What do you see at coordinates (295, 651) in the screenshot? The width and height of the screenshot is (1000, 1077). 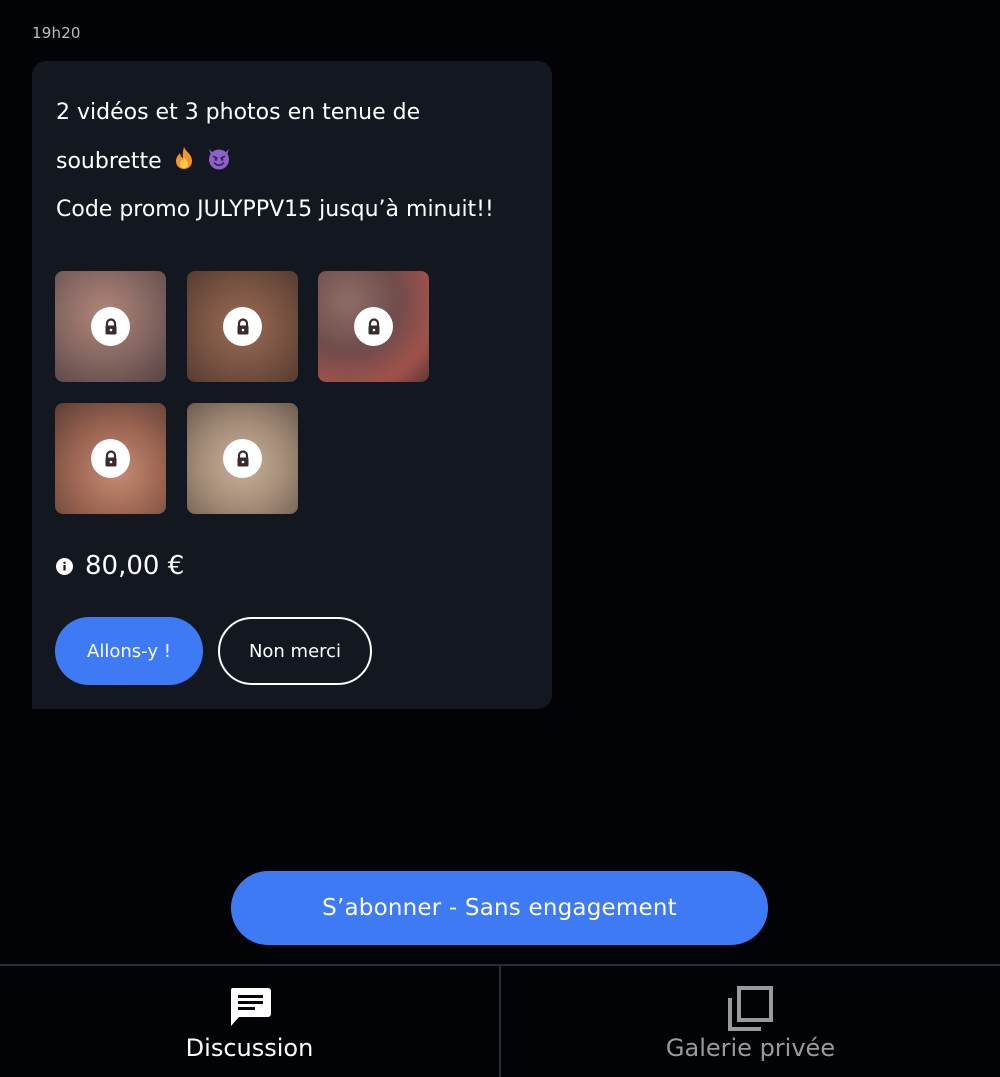 I see `decline-offer-button: Non merci` at bounding box center [295, 651].